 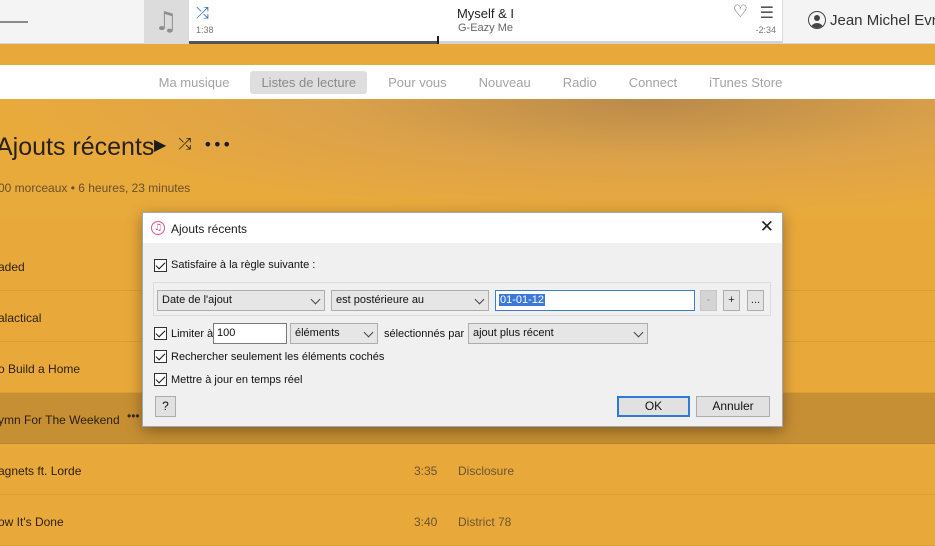 What do you see at coordinates (21, 318) in the screenshot?
I see `track-title: alactical` at bounding box center [21, 318].